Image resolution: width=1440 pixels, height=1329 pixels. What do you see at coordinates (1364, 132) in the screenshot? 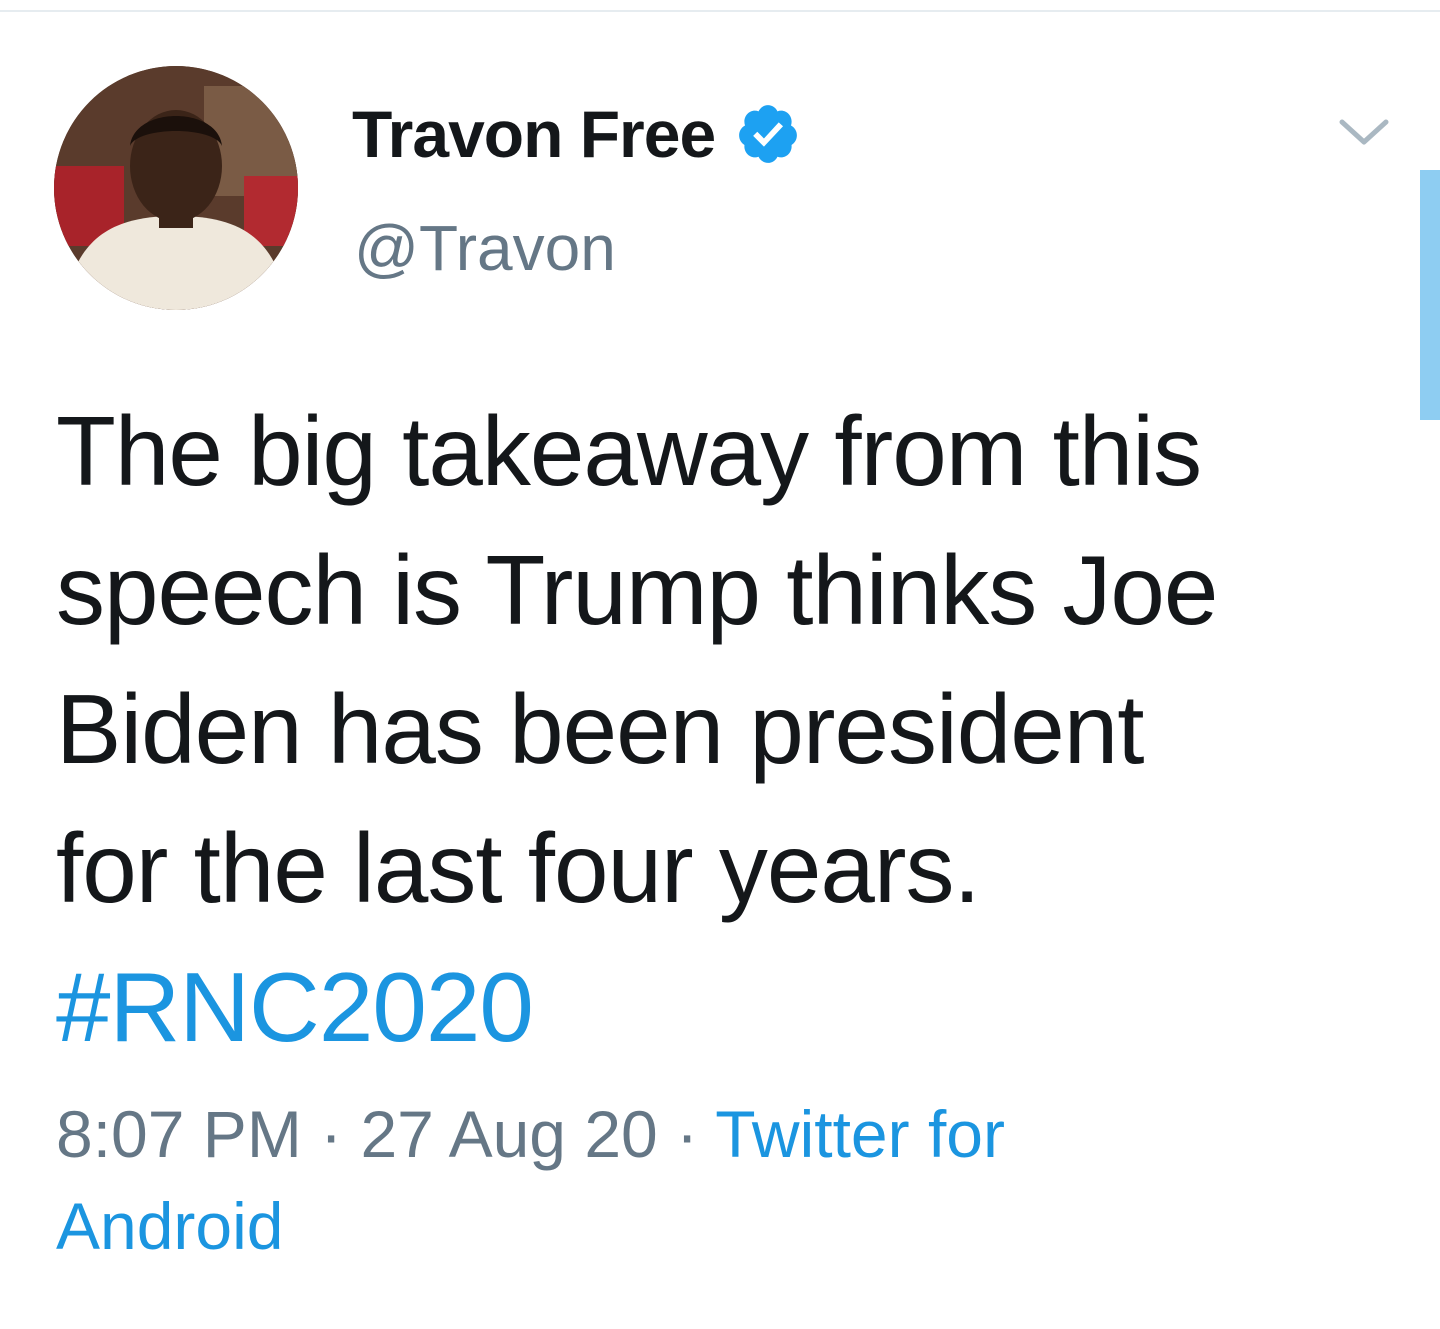
I see `chevron-down-icon` at bounding box center [1364, 132].